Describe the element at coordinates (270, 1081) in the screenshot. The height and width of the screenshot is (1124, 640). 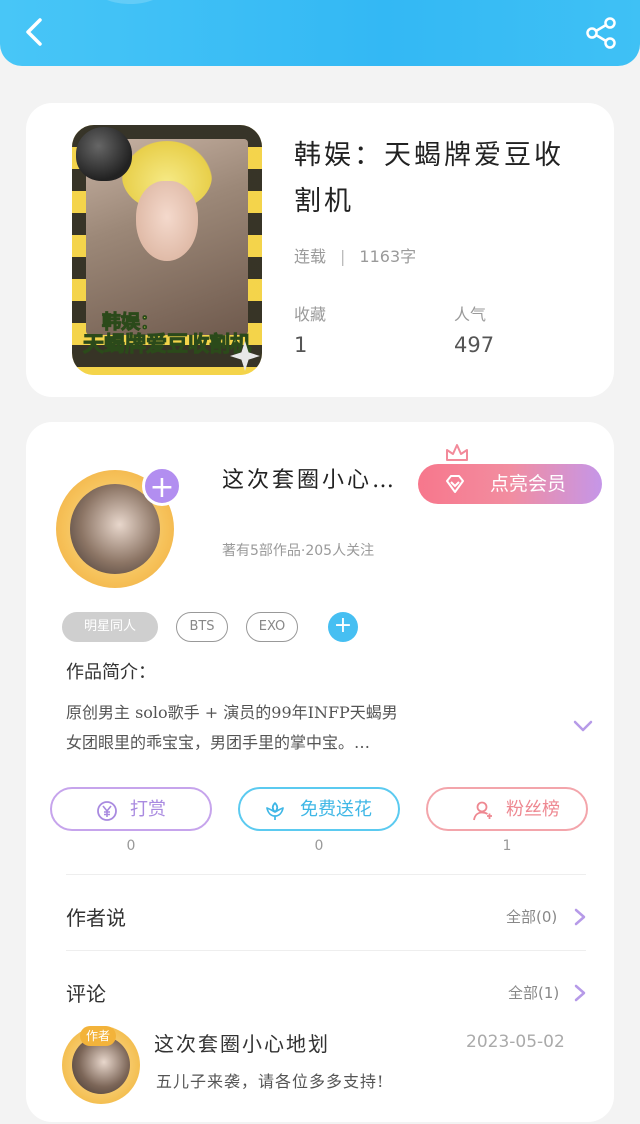
I see `comment-text: 五儿子来袭，请各位多多支持!` at that location.